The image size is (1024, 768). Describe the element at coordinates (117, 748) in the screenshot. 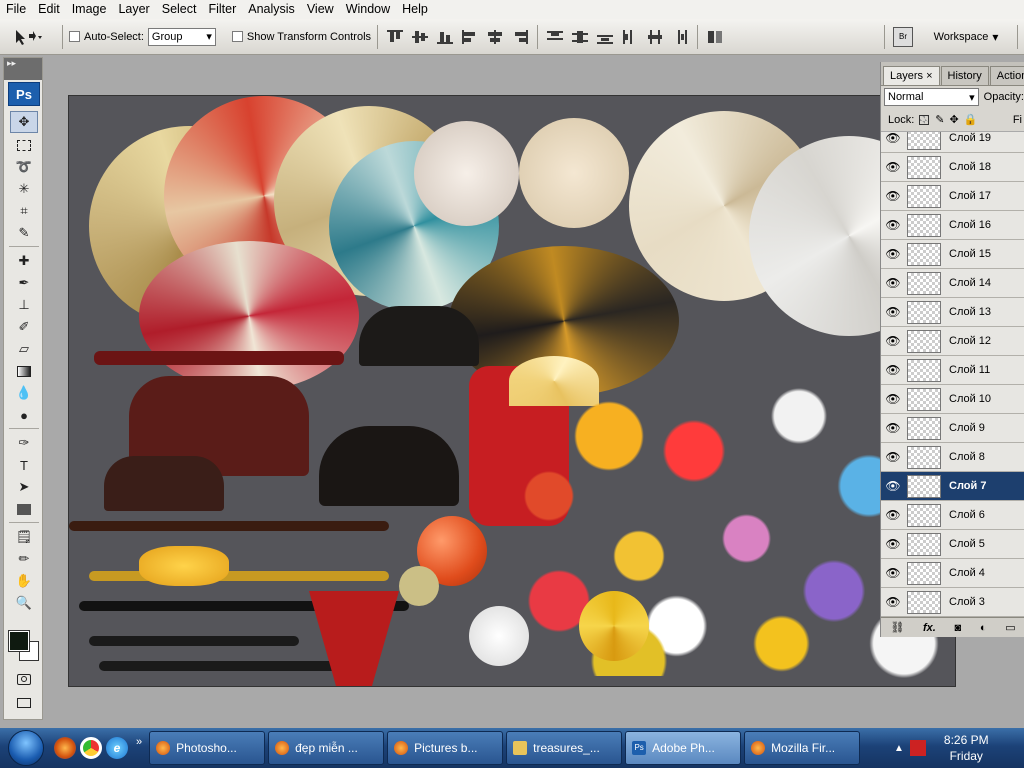

I see `ie-quicklaunch-icon: e` at that location.